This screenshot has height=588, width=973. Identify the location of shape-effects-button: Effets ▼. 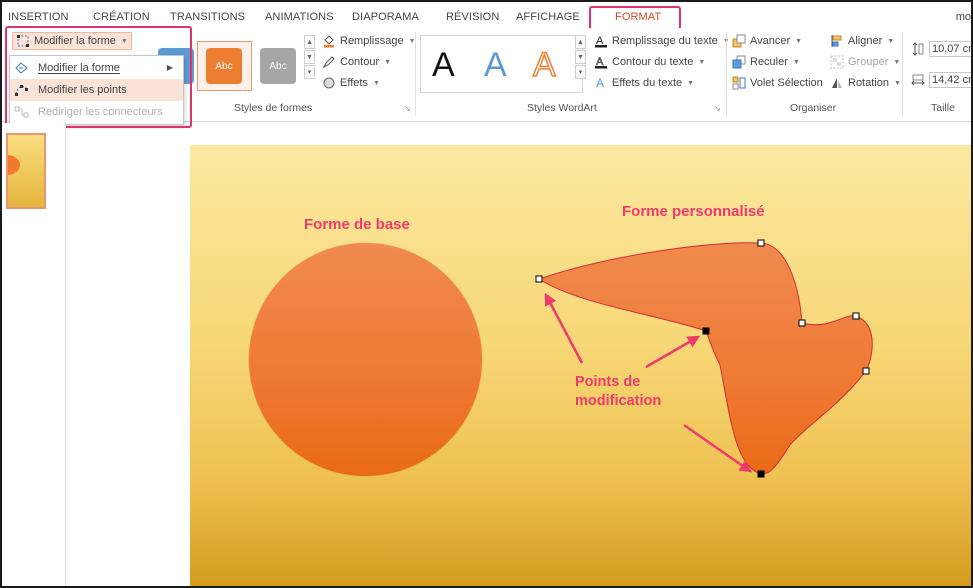
(351, 83).